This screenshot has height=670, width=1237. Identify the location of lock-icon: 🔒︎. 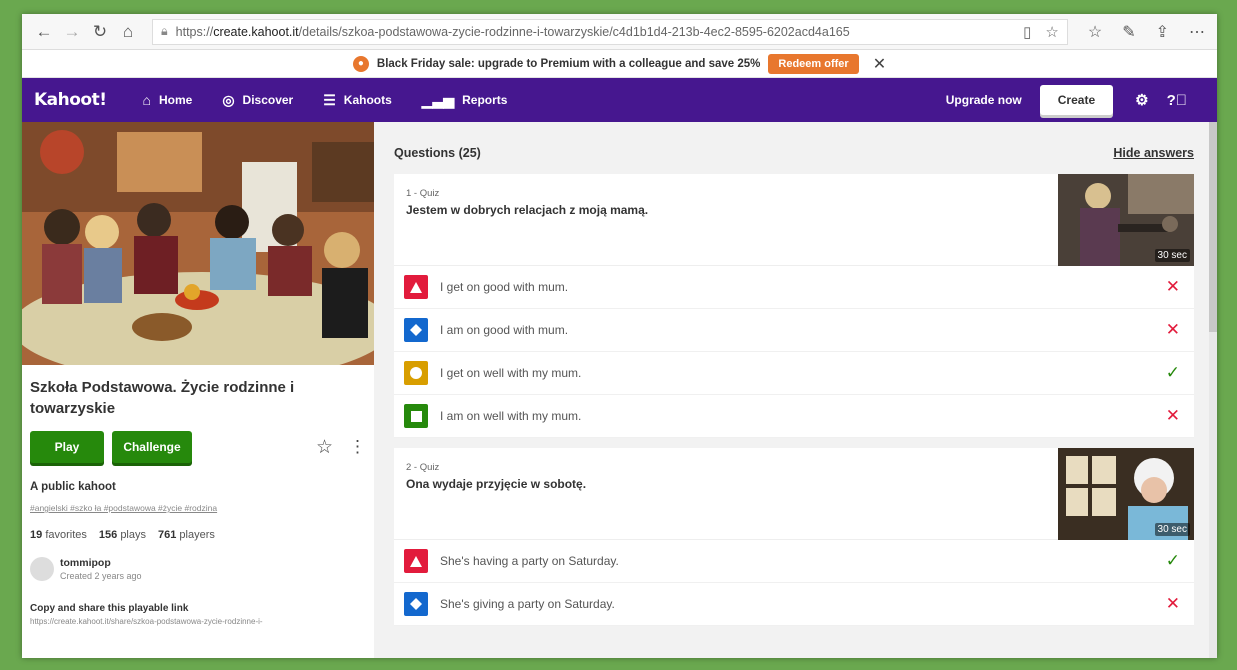
(164, 31).